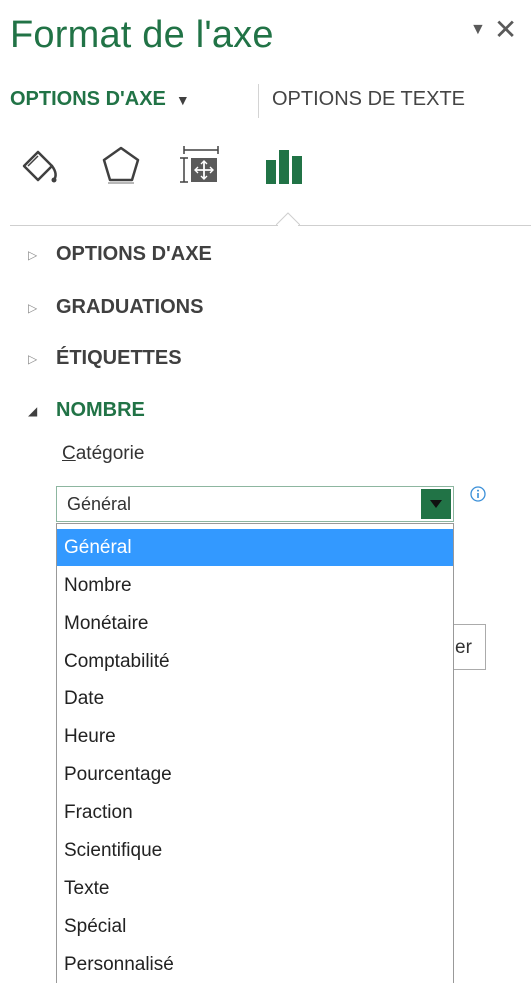 This screenshot has width=531, height=983. I want to click on category-label-access-key: C, so click(69, 453).